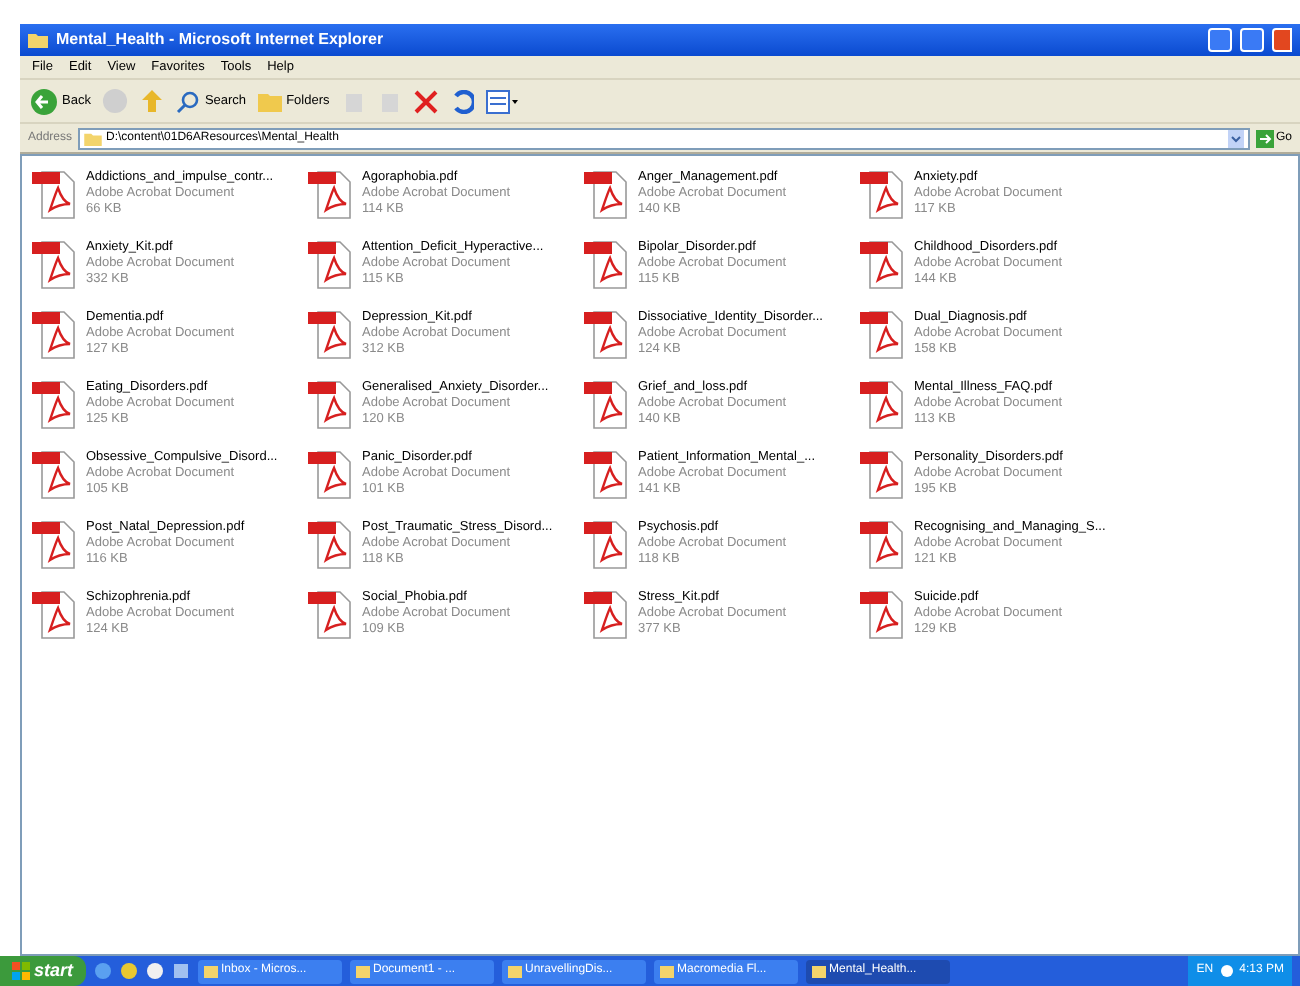 This screenshot has height=986, width=1300. I want to click on go-arrow-icon, so click(1264, 138).